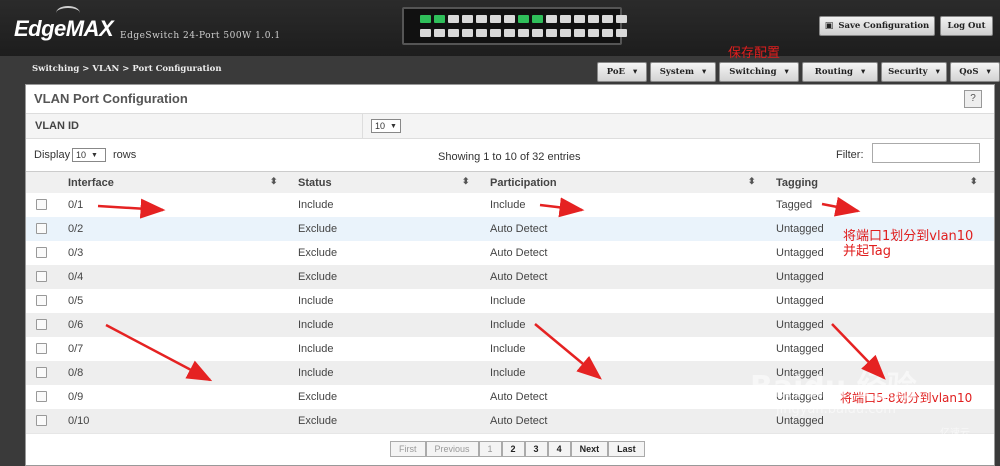 Image resolution: width=1000 pixels, height=466 pixels. I want to click on menu-system: System ▾, so click(683, 72).